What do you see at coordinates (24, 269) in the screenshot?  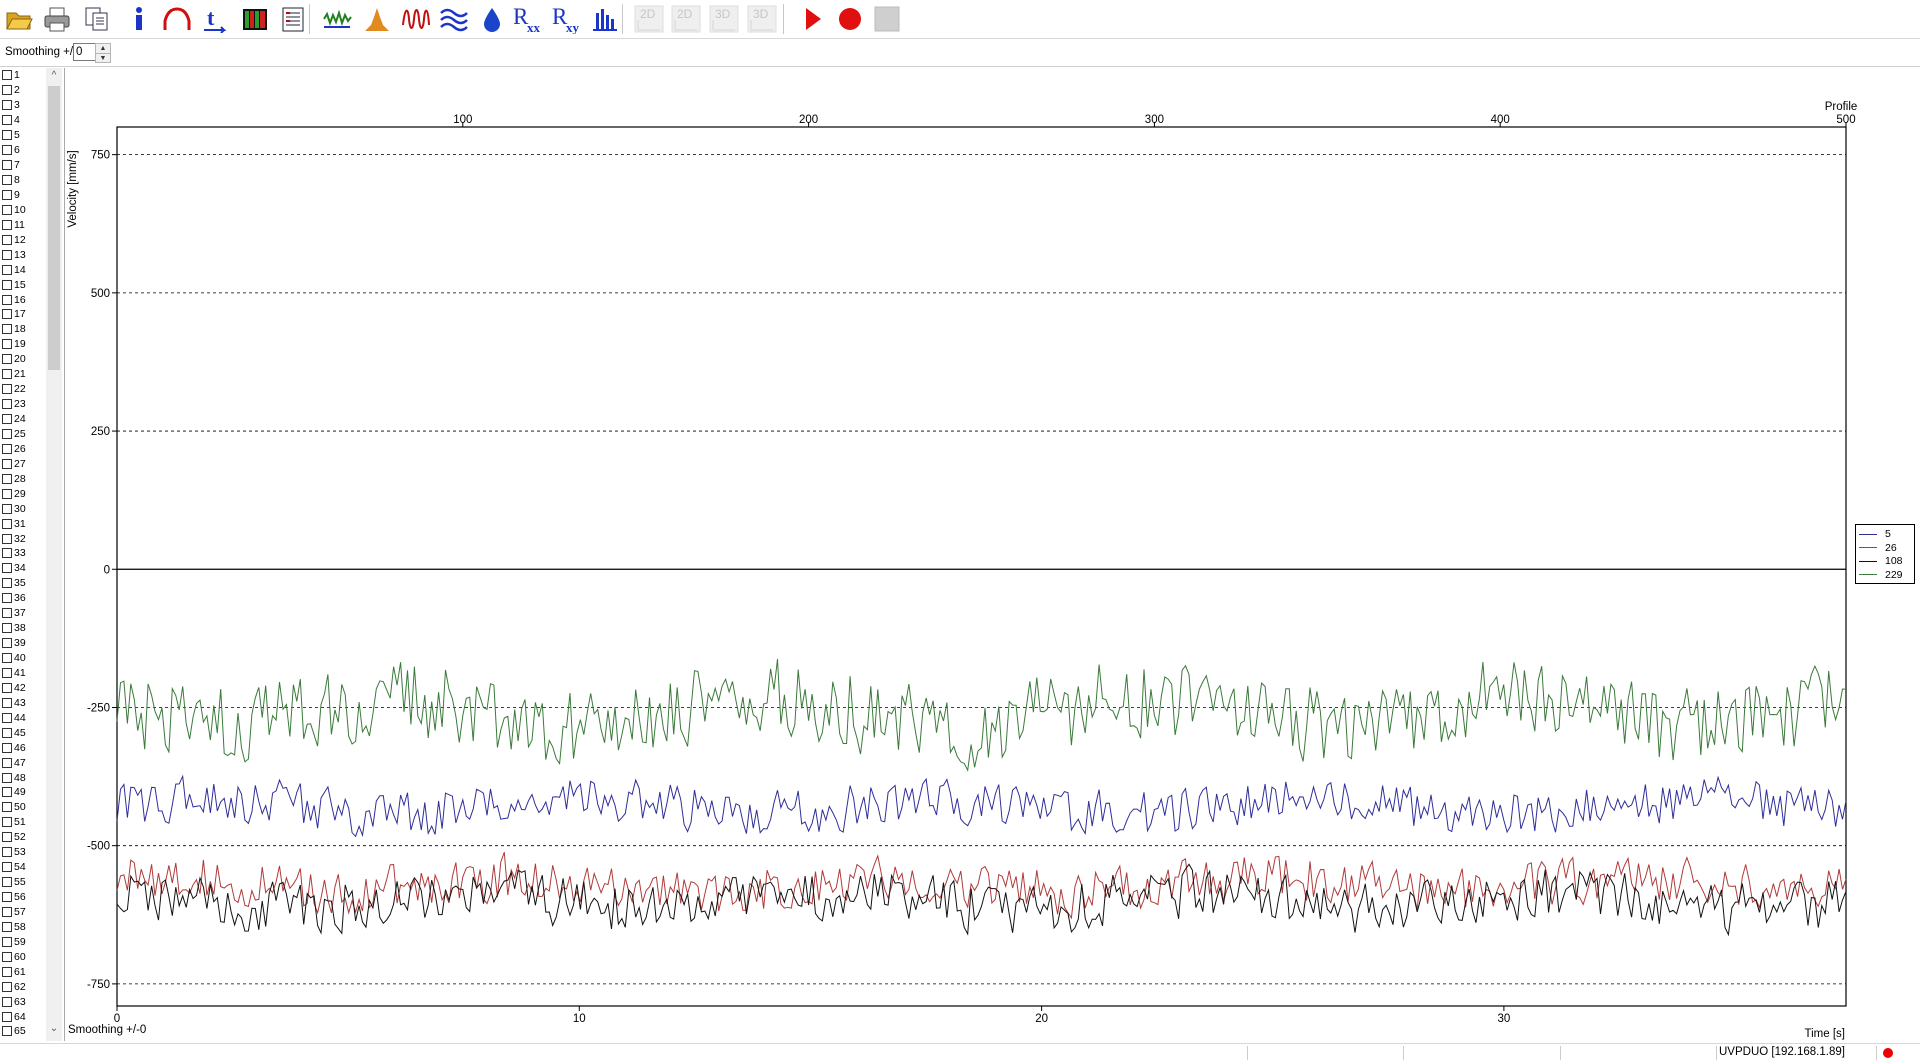 I see `channel-item: 14` at bounding box center [24, 269].